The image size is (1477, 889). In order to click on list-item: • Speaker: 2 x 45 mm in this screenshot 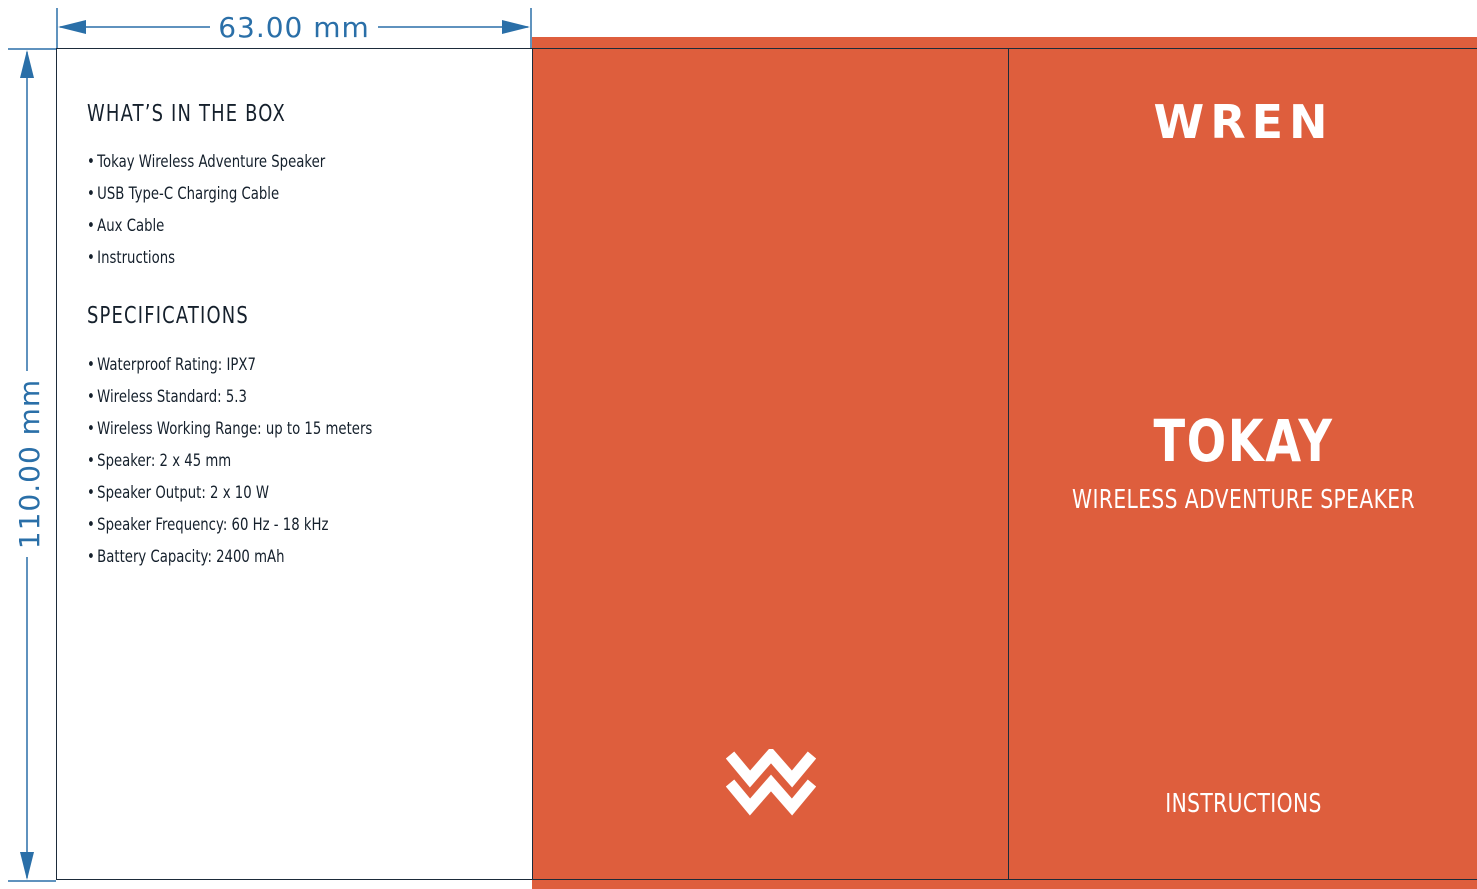, I will do `click(229, 461)`.